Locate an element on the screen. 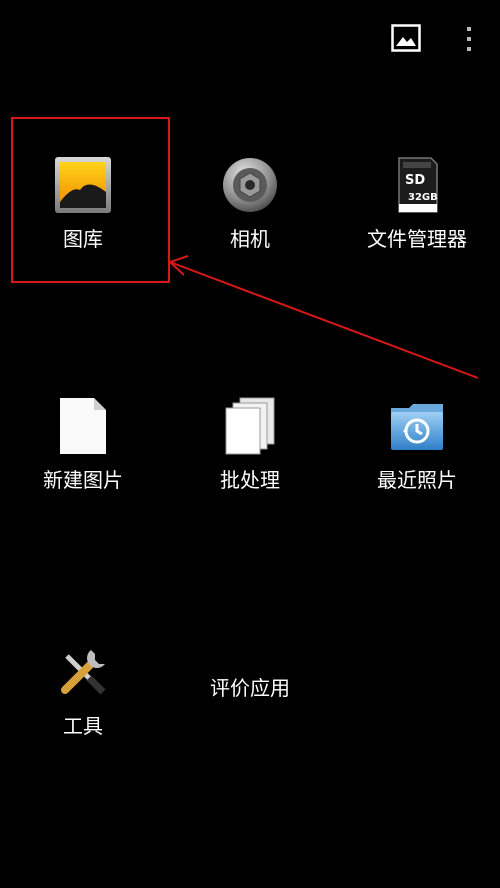 The height and width of the screenshot is (888, 500). annotation-arrow is located at coordinates (323, 317).